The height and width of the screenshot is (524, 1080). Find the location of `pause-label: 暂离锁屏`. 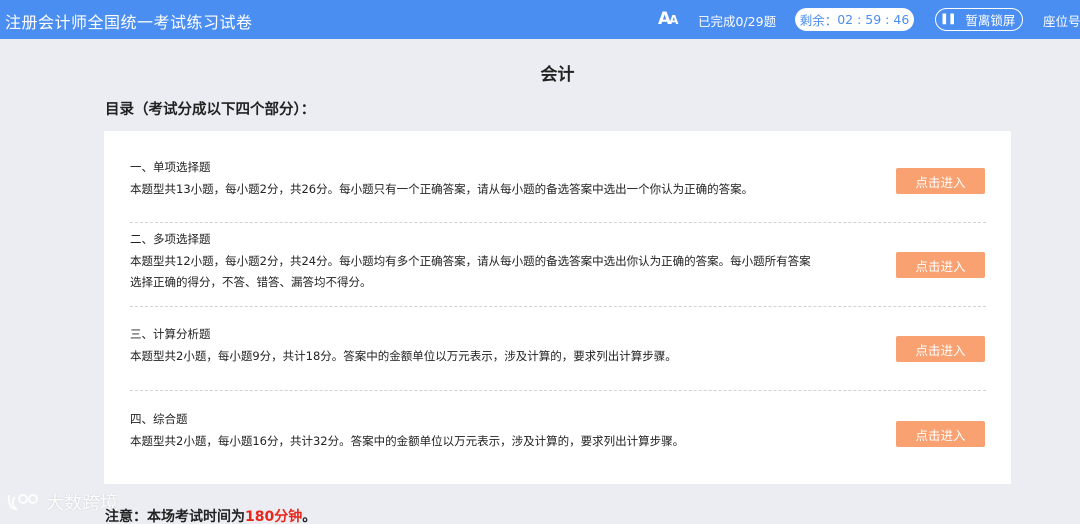

pause-label: 暂离锁屏 is located at coordinates (990, 20).